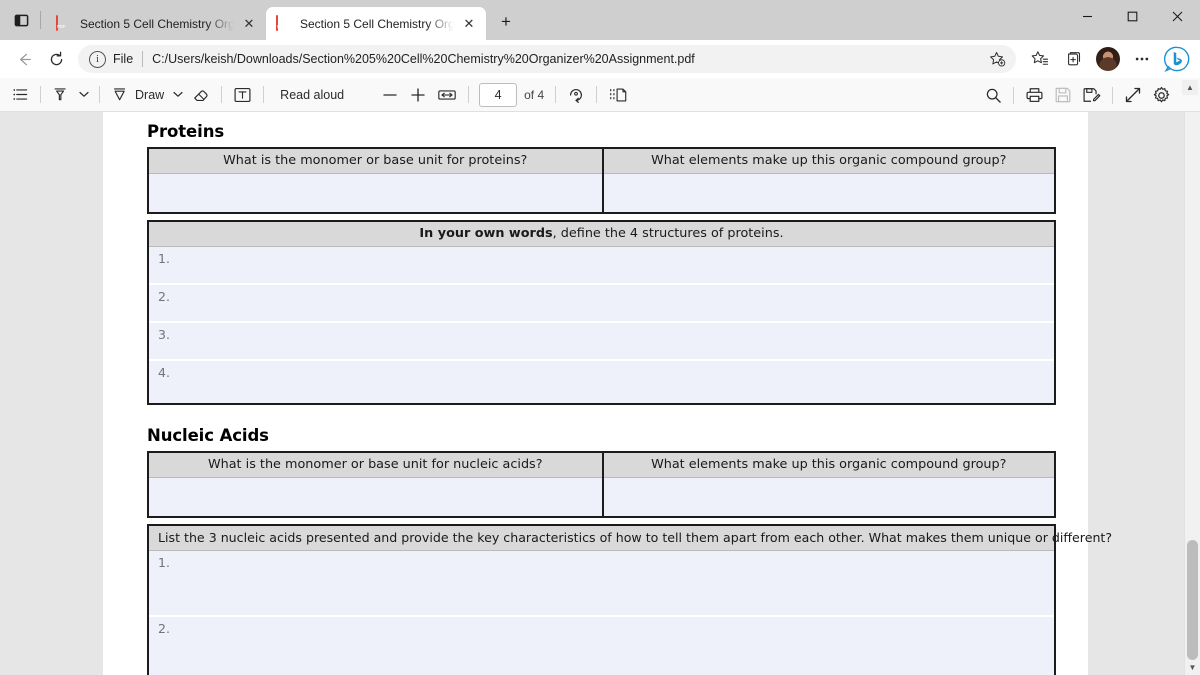  I want to click on add-text-icon, so click(242, 95).